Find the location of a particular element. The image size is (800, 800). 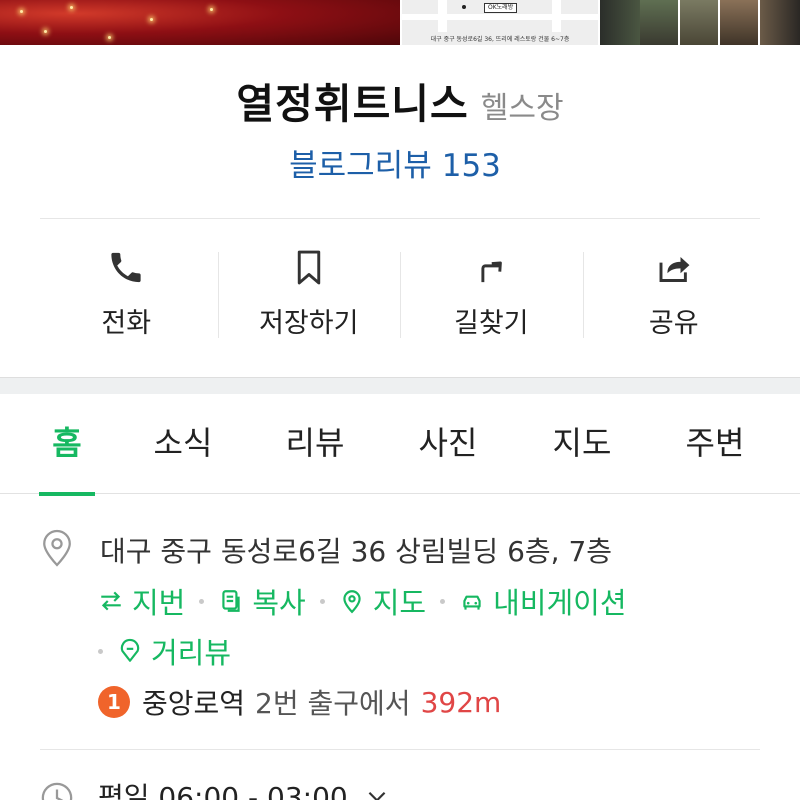

copy-button: 복사 is located at coordinates (262, 601).